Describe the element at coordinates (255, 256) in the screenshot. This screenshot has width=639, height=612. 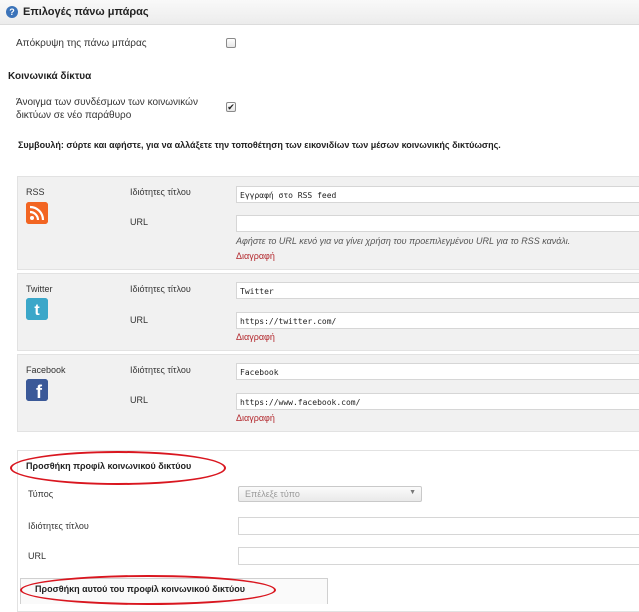
I see `rss-delete-link: Διαγραφή` at that location.